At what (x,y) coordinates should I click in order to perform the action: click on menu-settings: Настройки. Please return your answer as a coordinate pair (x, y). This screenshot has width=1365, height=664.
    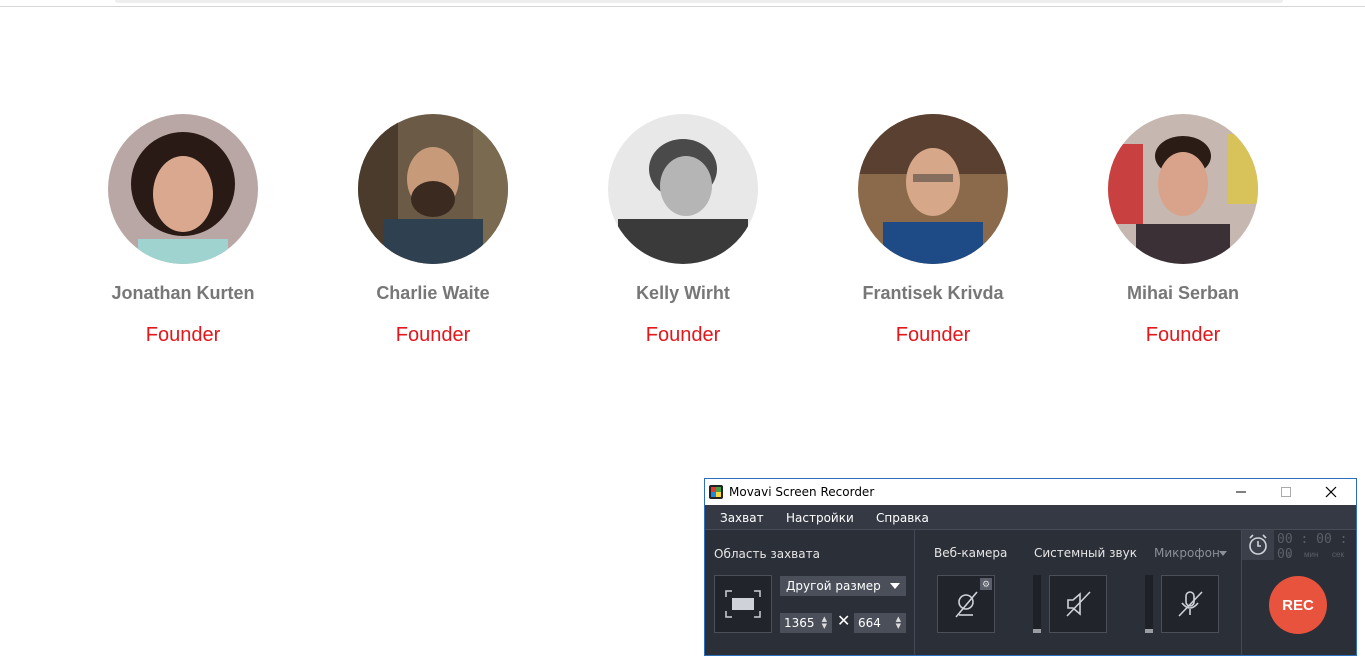
    Looking at the image, I should click on (820, 518).